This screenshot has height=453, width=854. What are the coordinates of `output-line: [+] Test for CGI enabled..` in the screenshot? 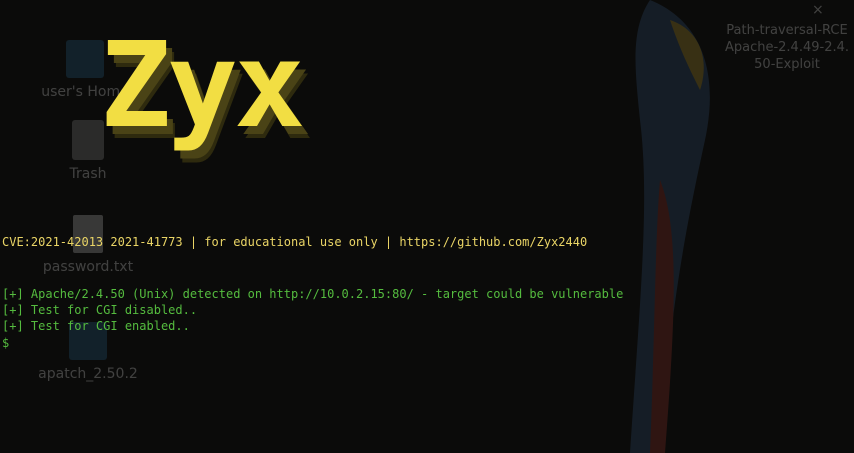 It's located at (96, 326).